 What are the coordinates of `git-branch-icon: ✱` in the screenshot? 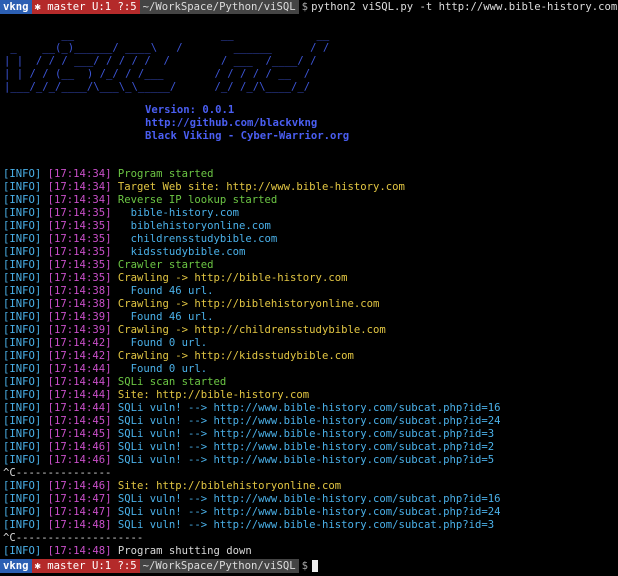 It's located at (37, 566).